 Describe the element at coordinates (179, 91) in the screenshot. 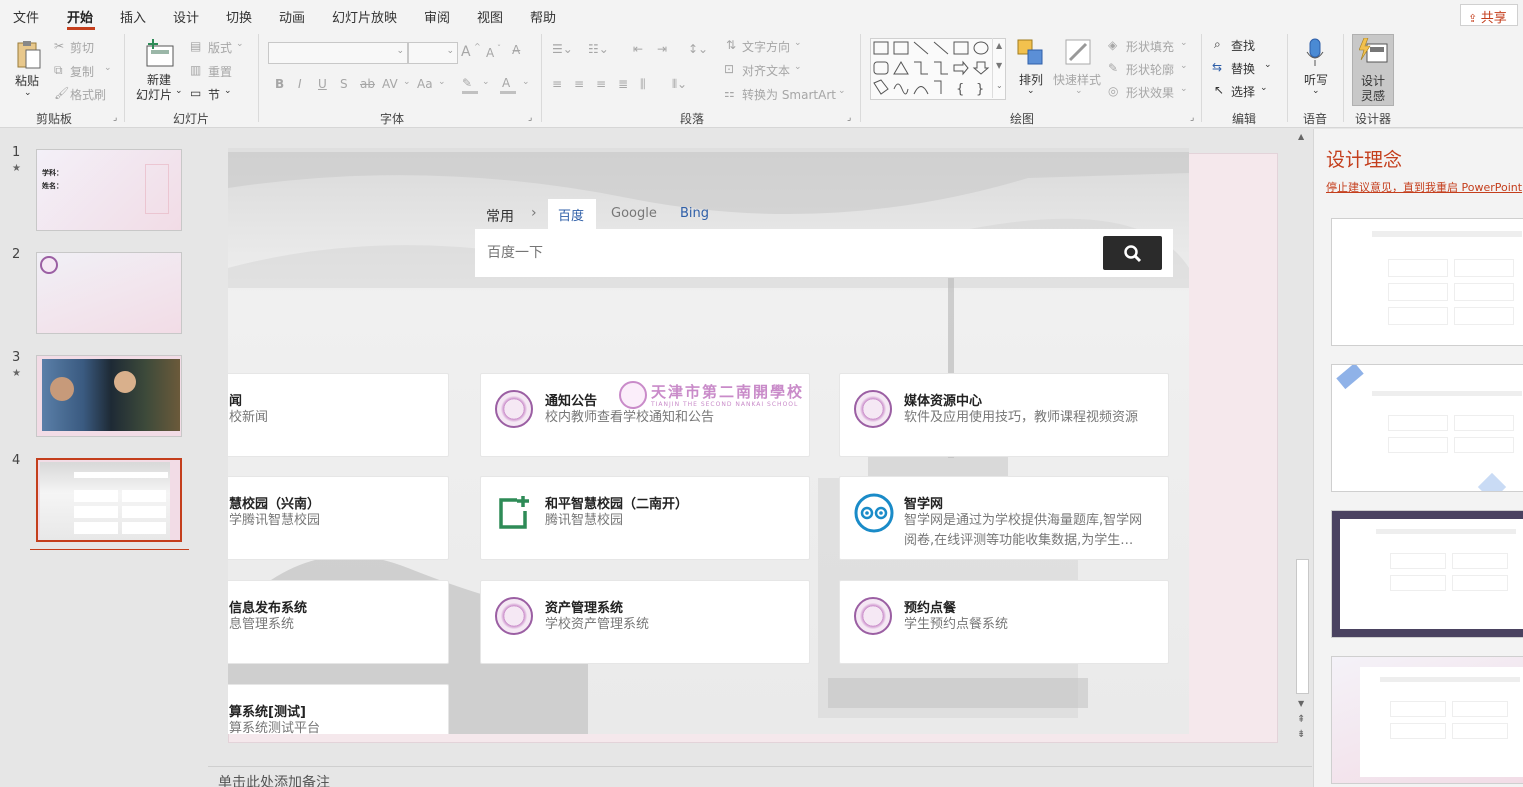

I see `new-slide-dropdown-icon: ⌄` at that location.